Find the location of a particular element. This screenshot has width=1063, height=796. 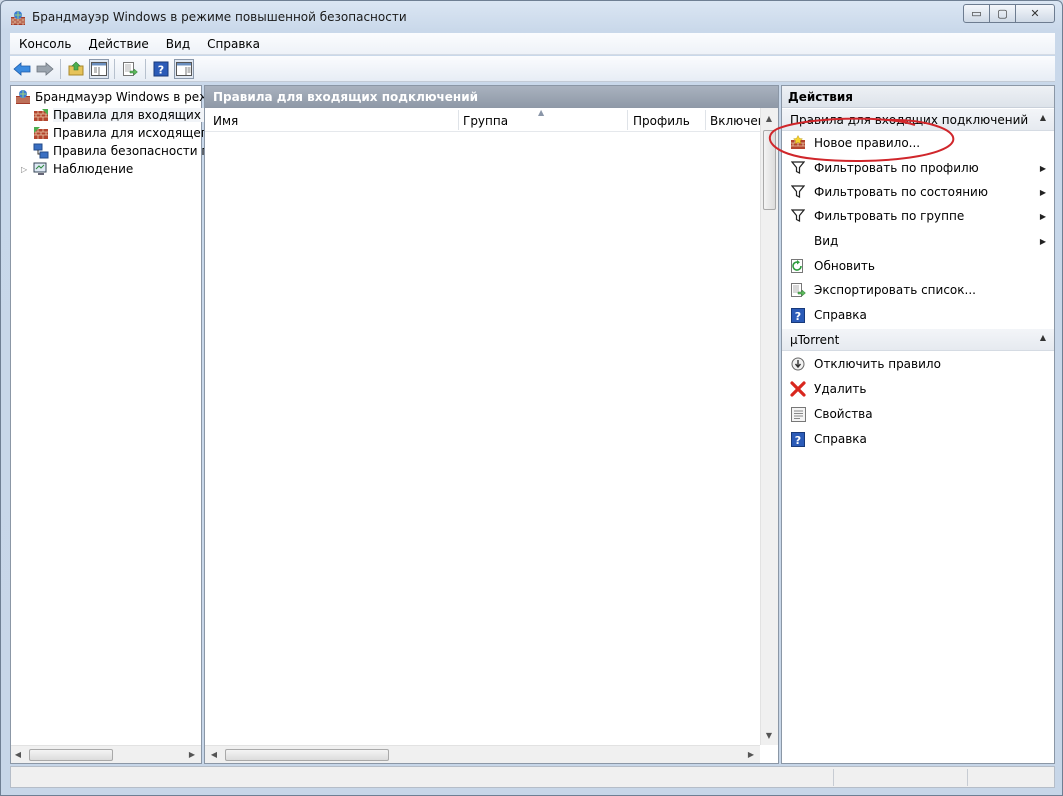

action-view: Вид ▶ is located at coordinates (918, 241).